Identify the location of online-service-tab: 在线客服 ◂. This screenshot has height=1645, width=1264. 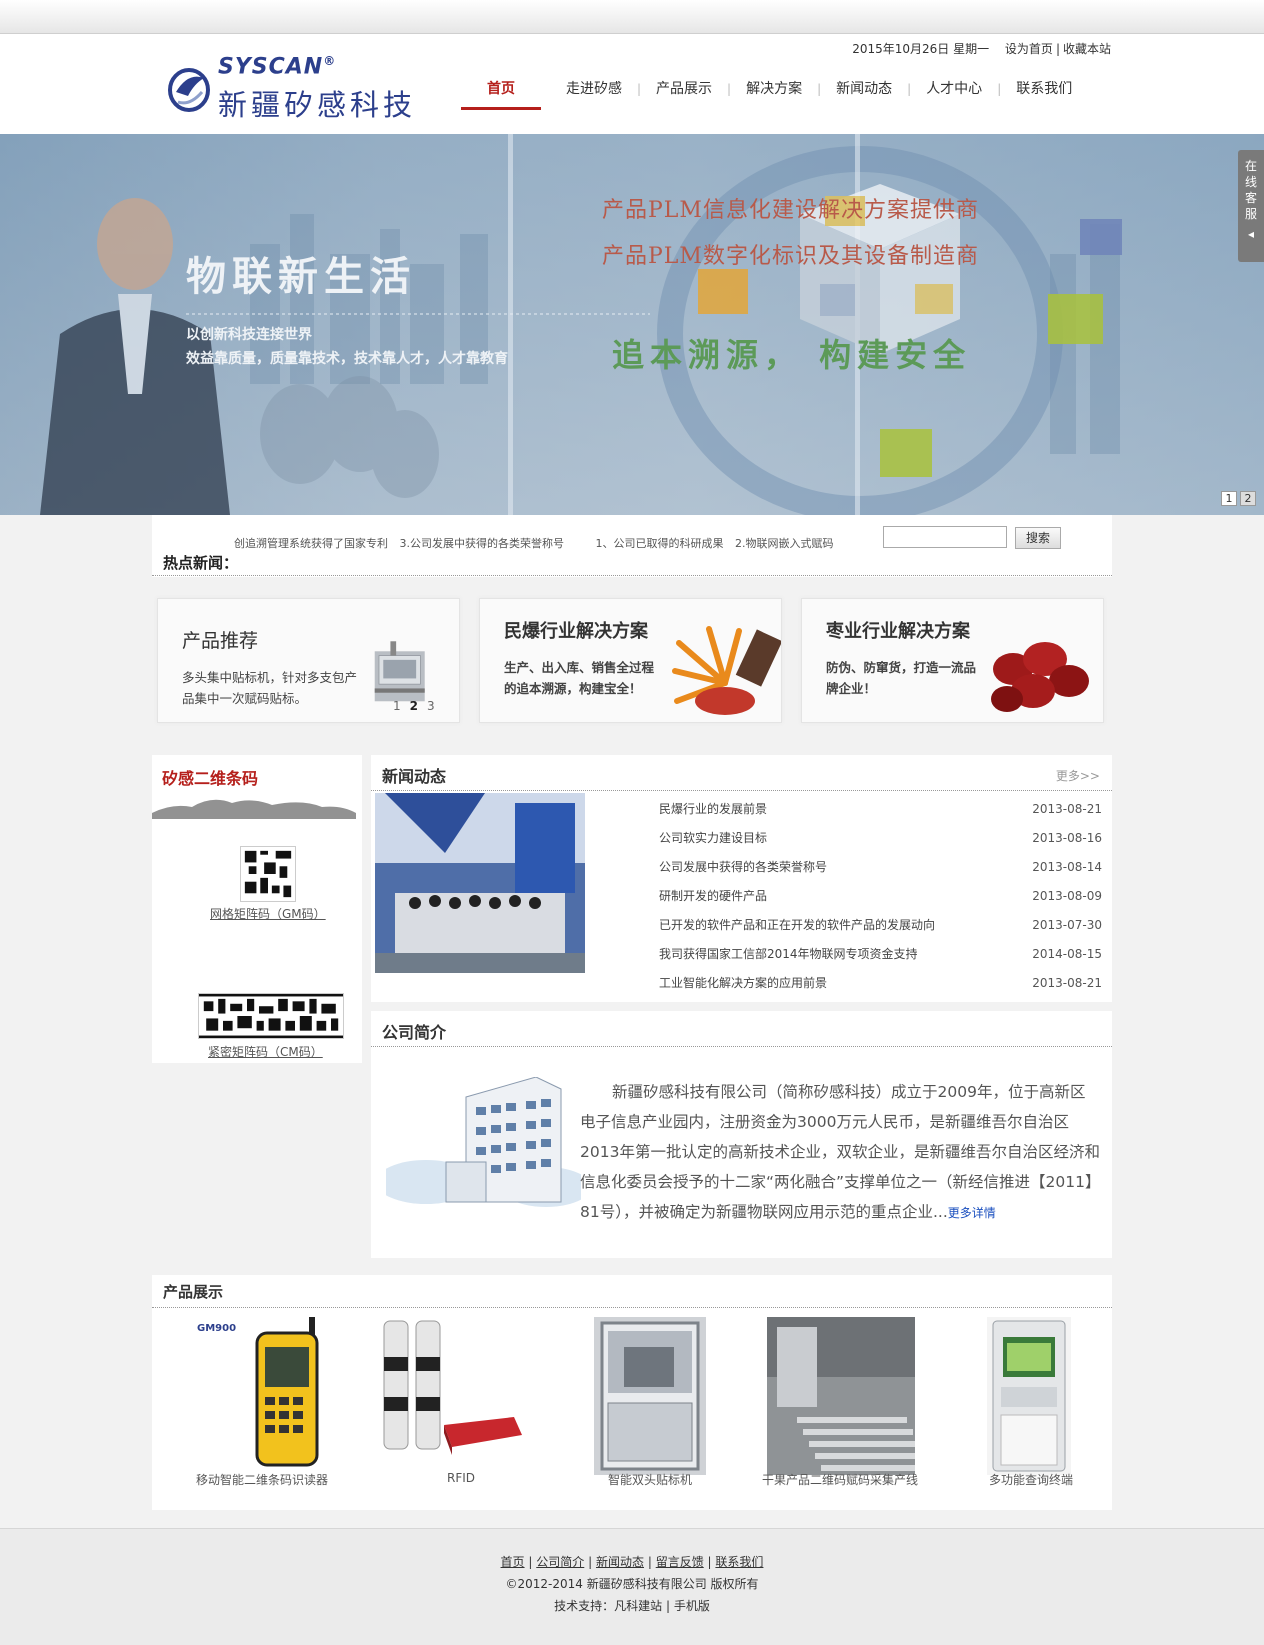
(1251, 206).